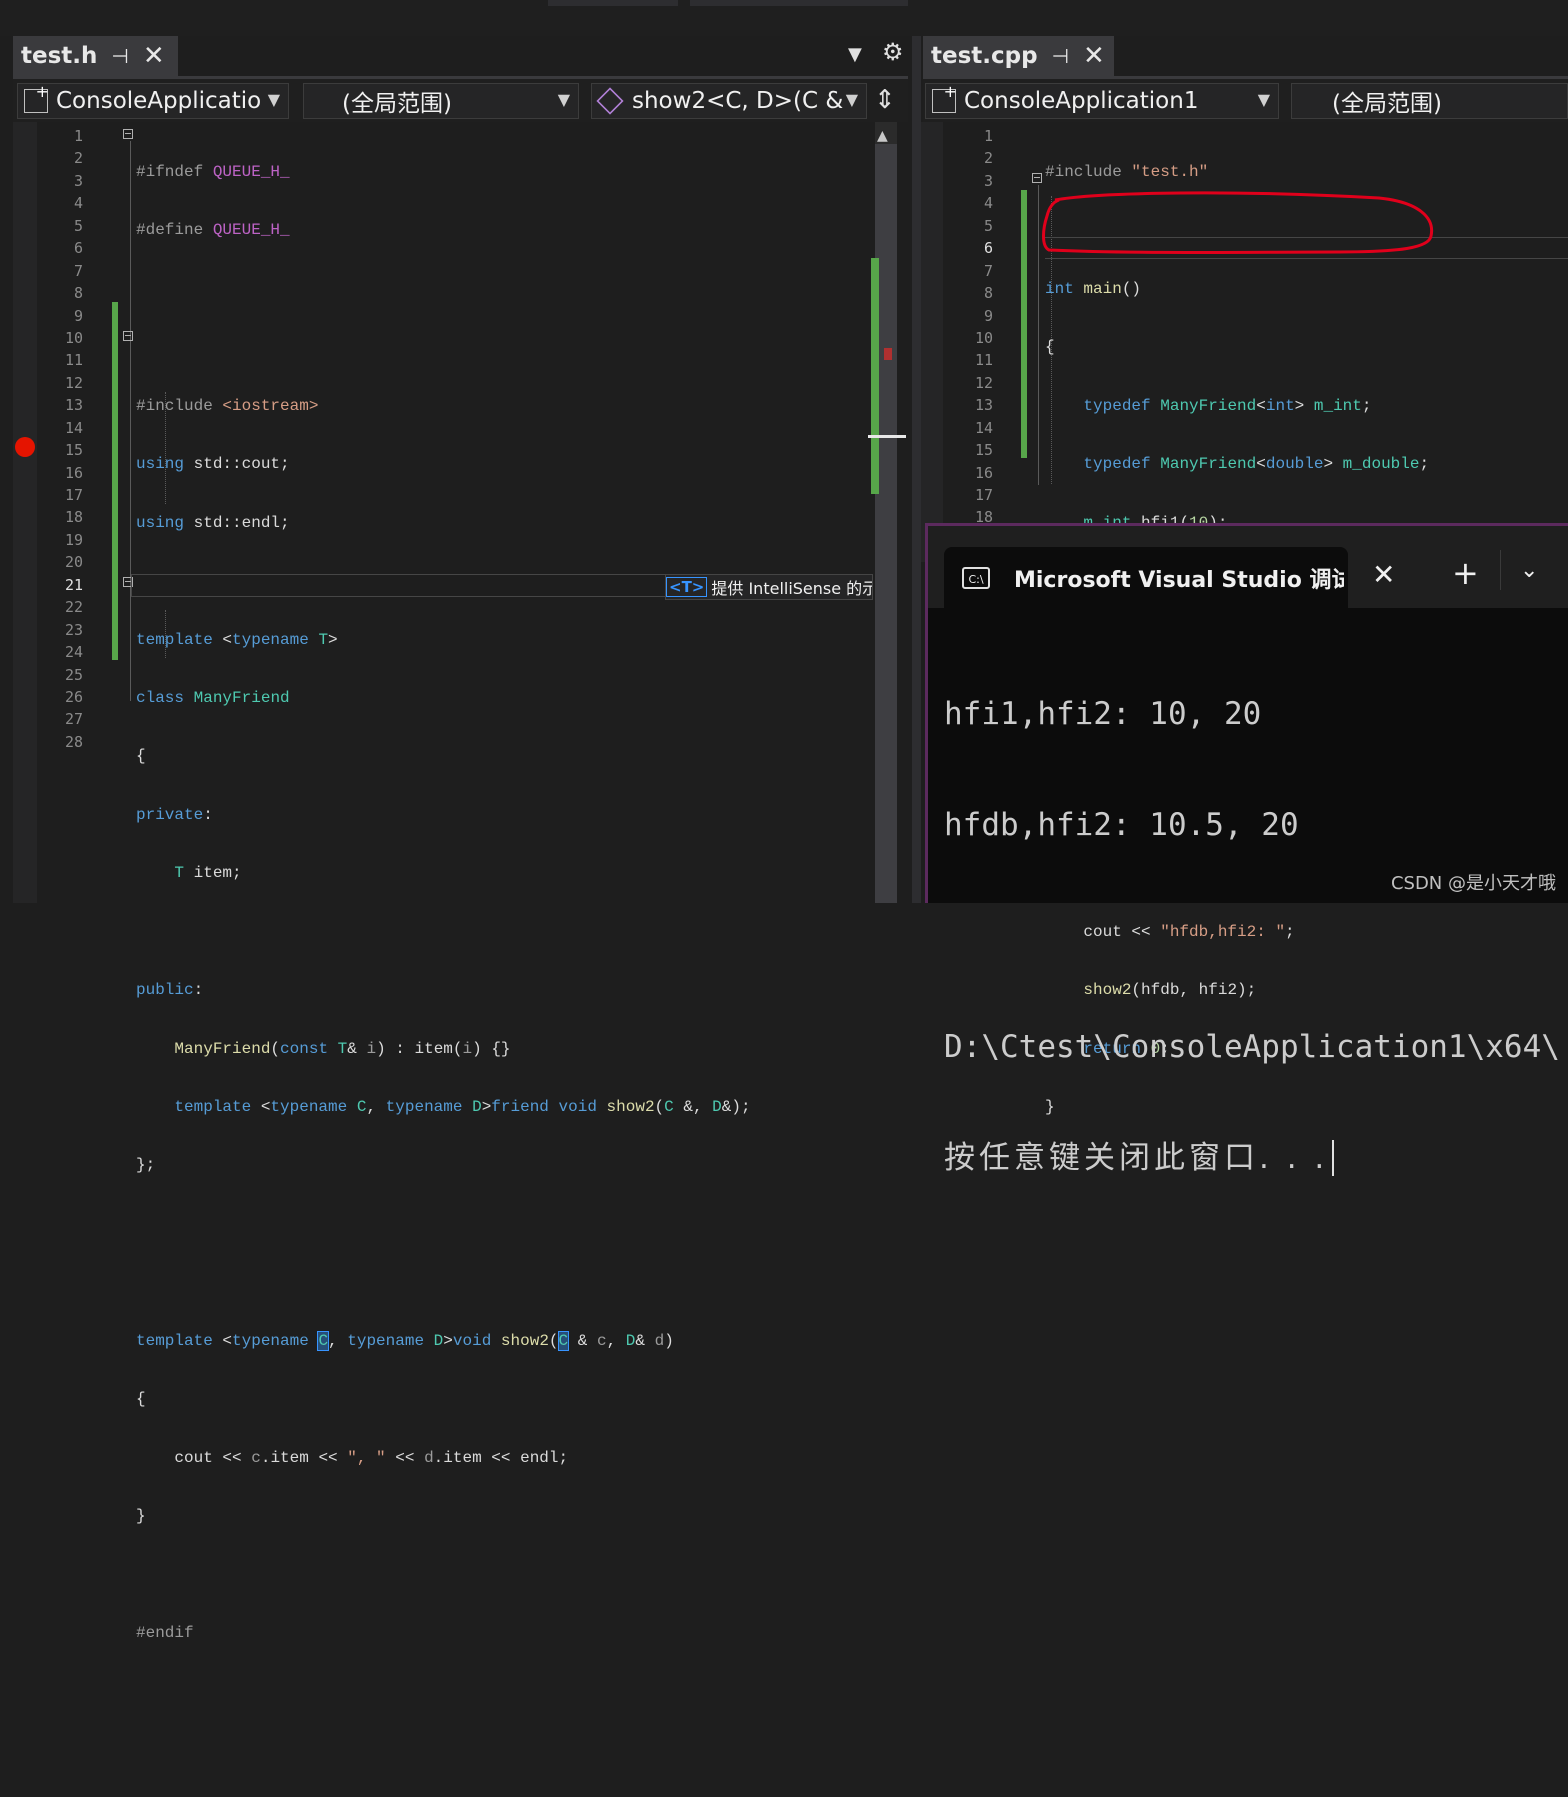  What do you see at coordinates (887, 436) in the screenshot?
I see `scrollbar-caret-marker` at bounding box center [887, 436].